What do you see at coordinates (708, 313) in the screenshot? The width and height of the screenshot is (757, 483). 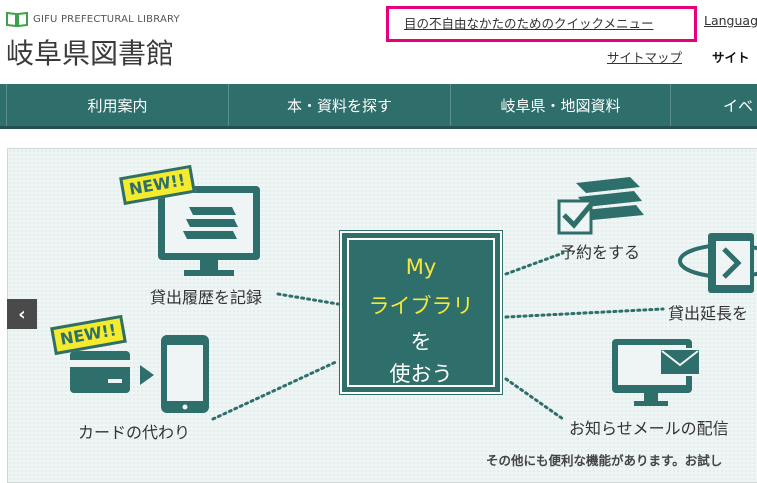 I see `label-extend-loan: 貸出延長を` at bounding box center [708, 313].